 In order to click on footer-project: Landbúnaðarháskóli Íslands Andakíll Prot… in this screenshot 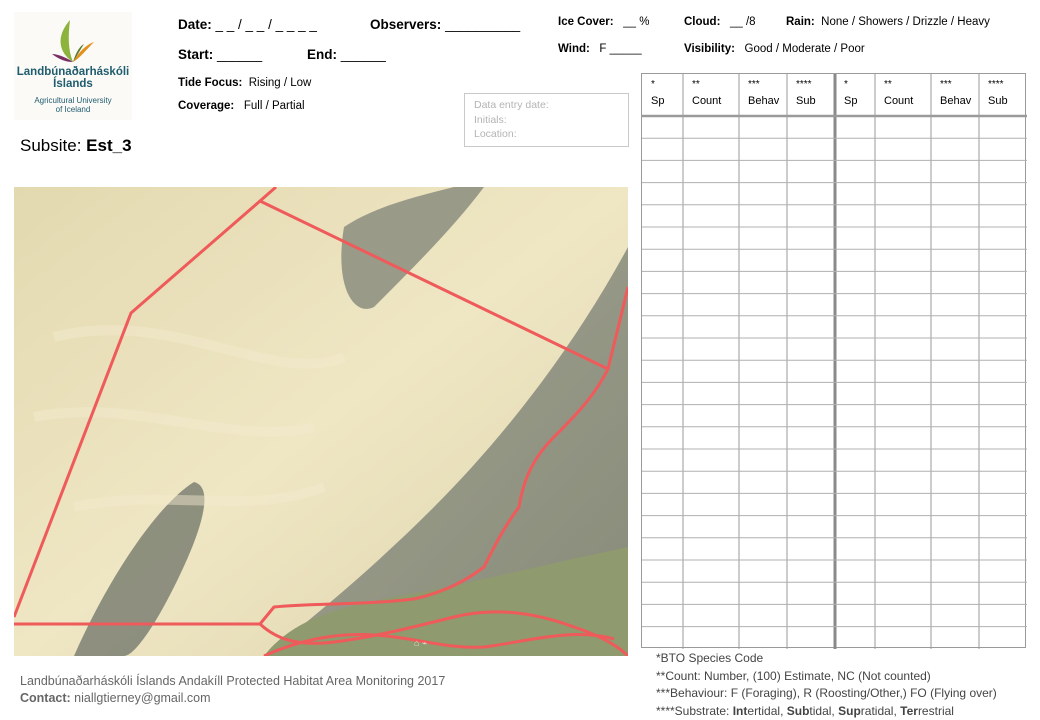, I will do `click(232, 690)`.